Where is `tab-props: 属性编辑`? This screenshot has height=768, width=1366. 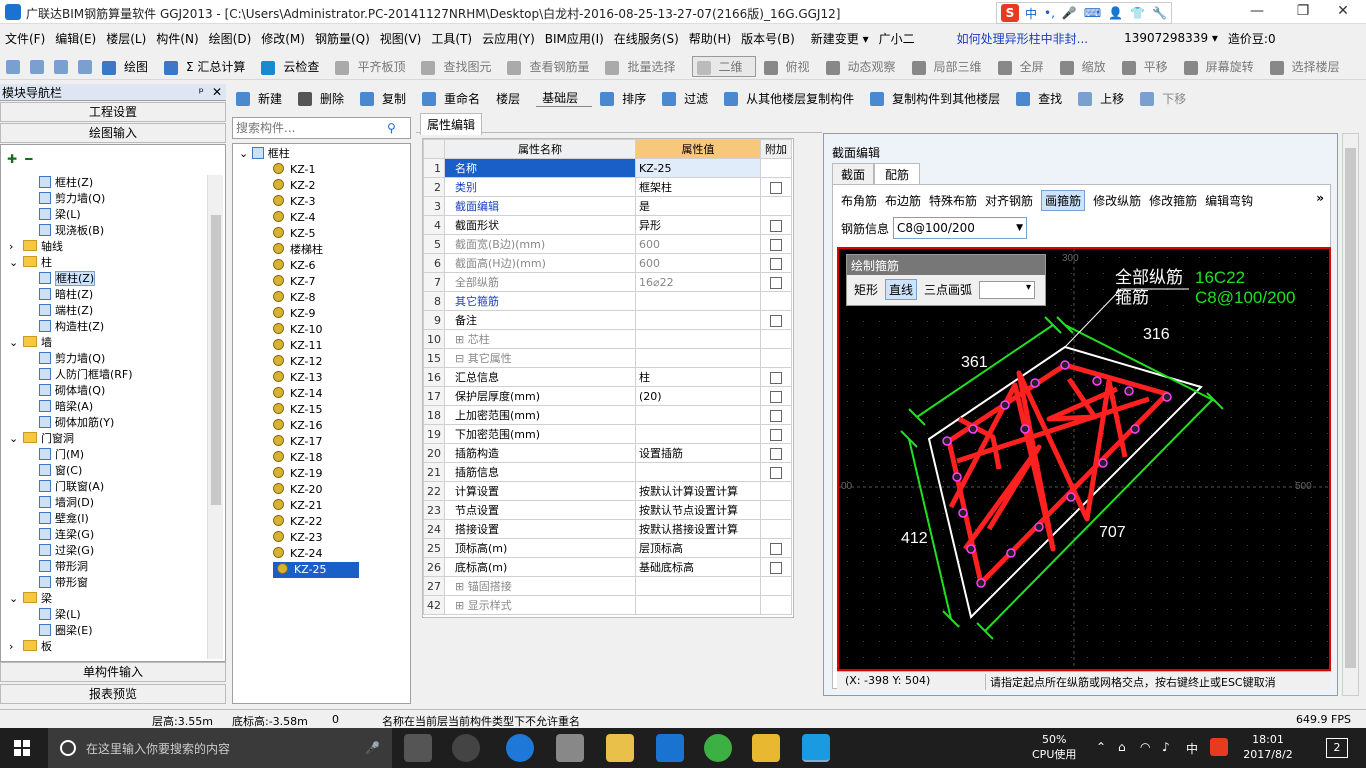
tab-props: 属性编辑 is located at coordinates (451, 124).